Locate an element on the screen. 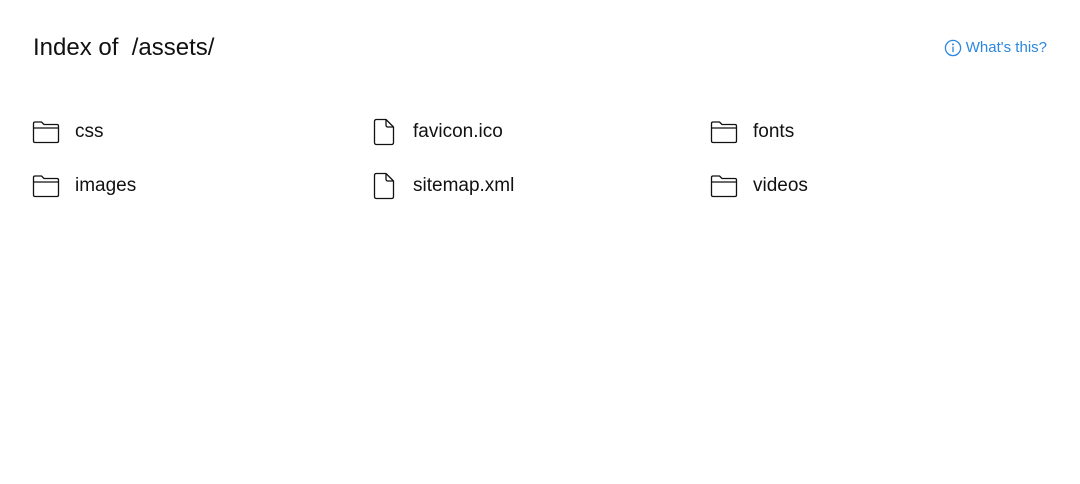 The width and height of the screenshot is (1080, 484). entry-fonts: fonts is located at coordinates (879, 132).